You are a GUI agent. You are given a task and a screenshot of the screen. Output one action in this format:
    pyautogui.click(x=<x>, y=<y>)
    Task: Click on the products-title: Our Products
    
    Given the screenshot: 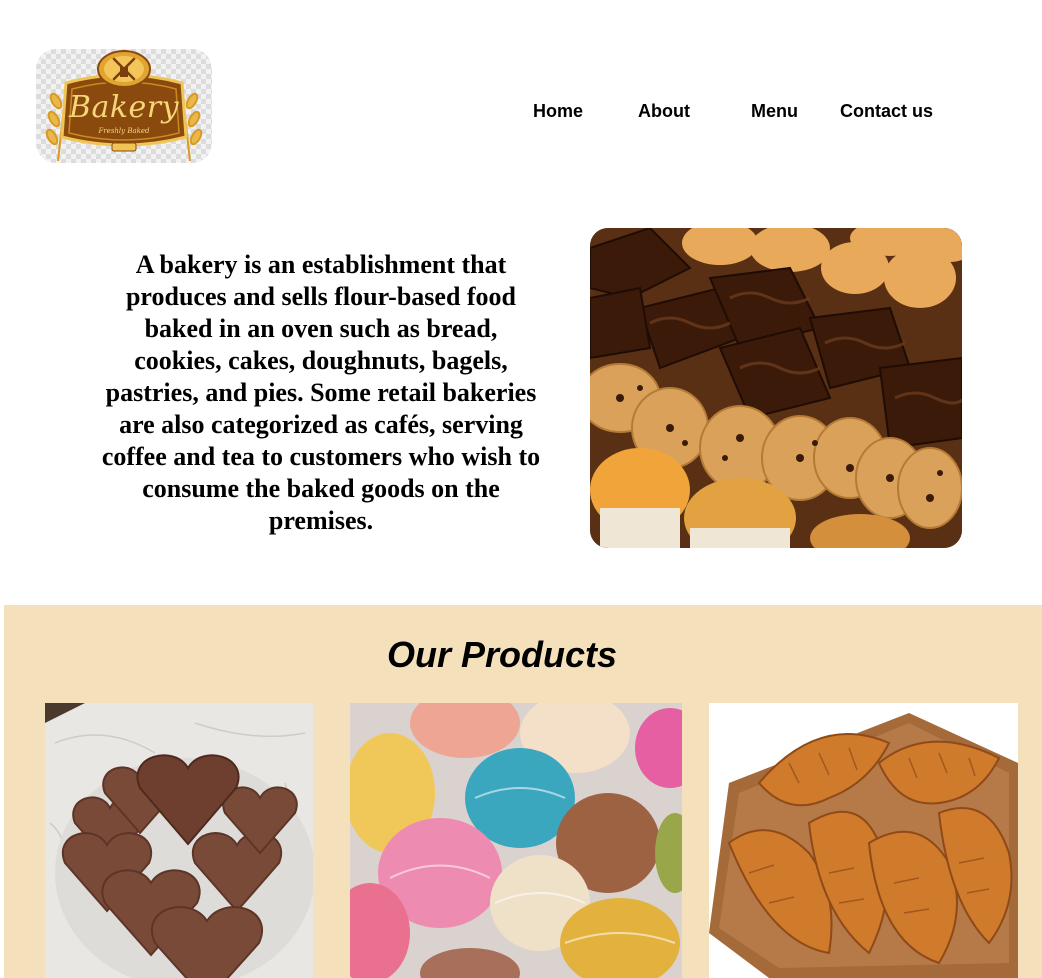 What is the action you would take?
    pyautogui.click(x=502, y=654)
    